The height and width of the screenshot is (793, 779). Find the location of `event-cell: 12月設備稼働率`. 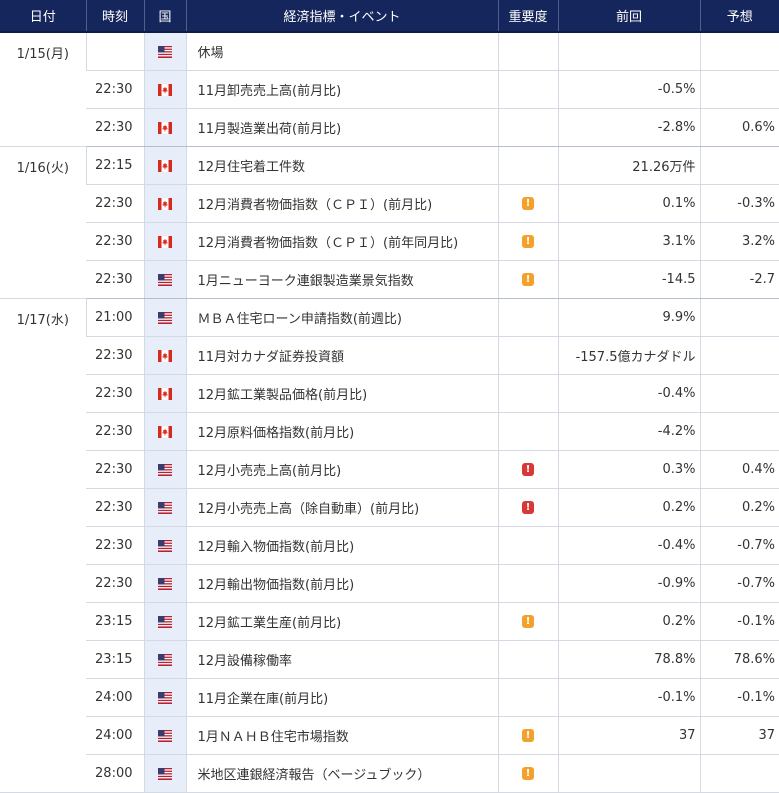

event-cell: 12月設備稼働率 is located at coordinates (341, 659).